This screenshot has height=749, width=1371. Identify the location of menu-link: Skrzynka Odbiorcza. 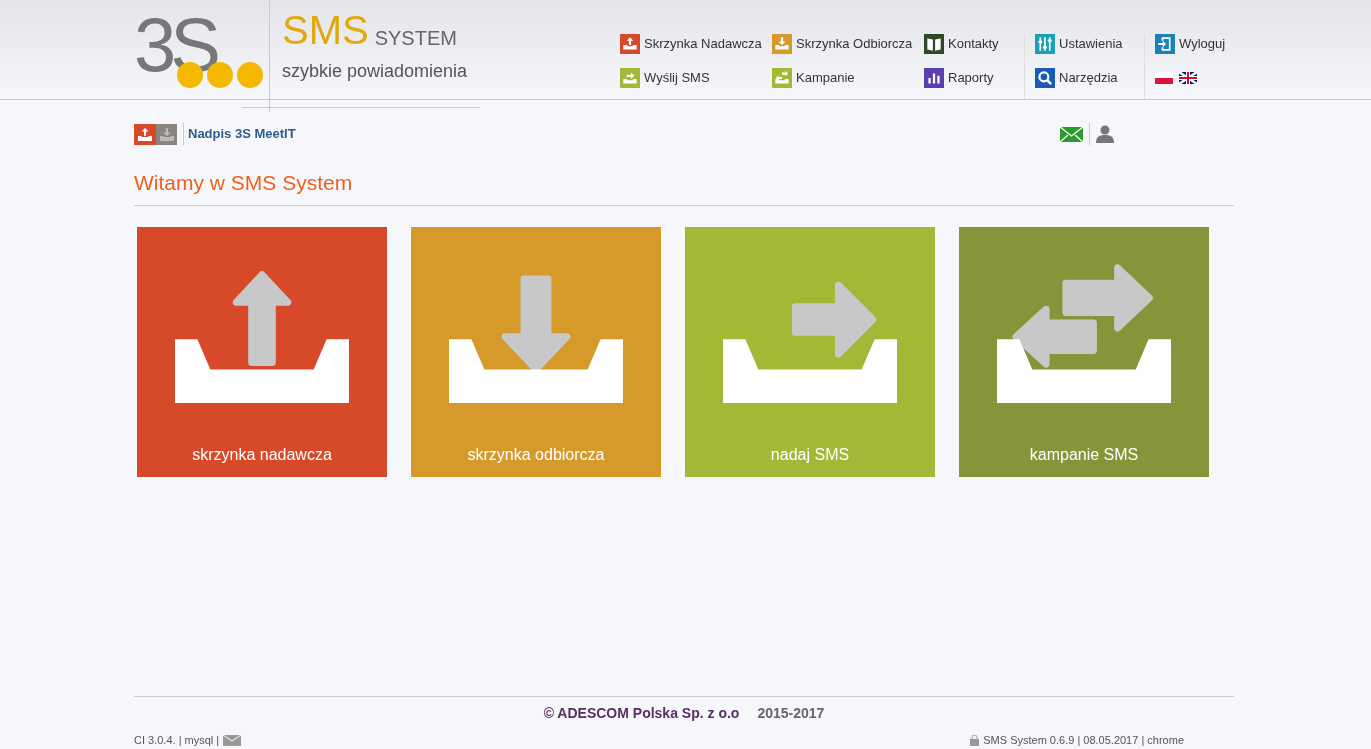
(843, 44).